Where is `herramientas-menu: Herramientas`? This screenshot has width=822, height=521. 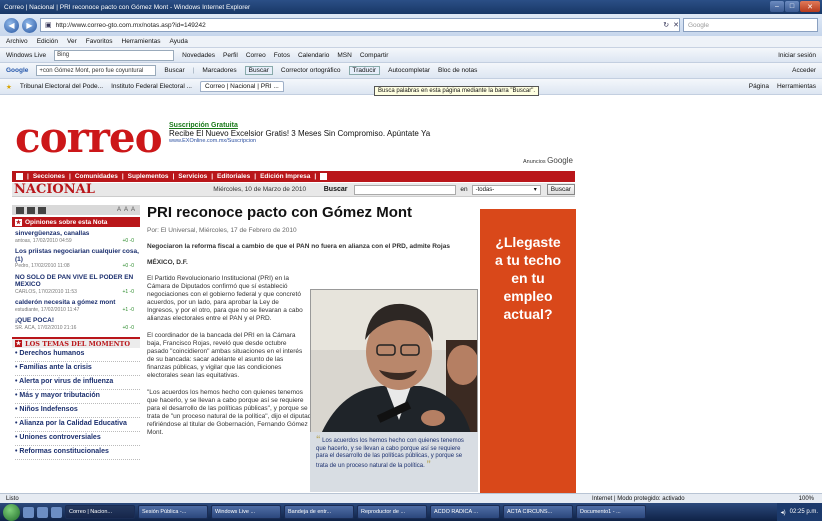 herramientas-menu: Herramientas is located at coordinates (796, 86).